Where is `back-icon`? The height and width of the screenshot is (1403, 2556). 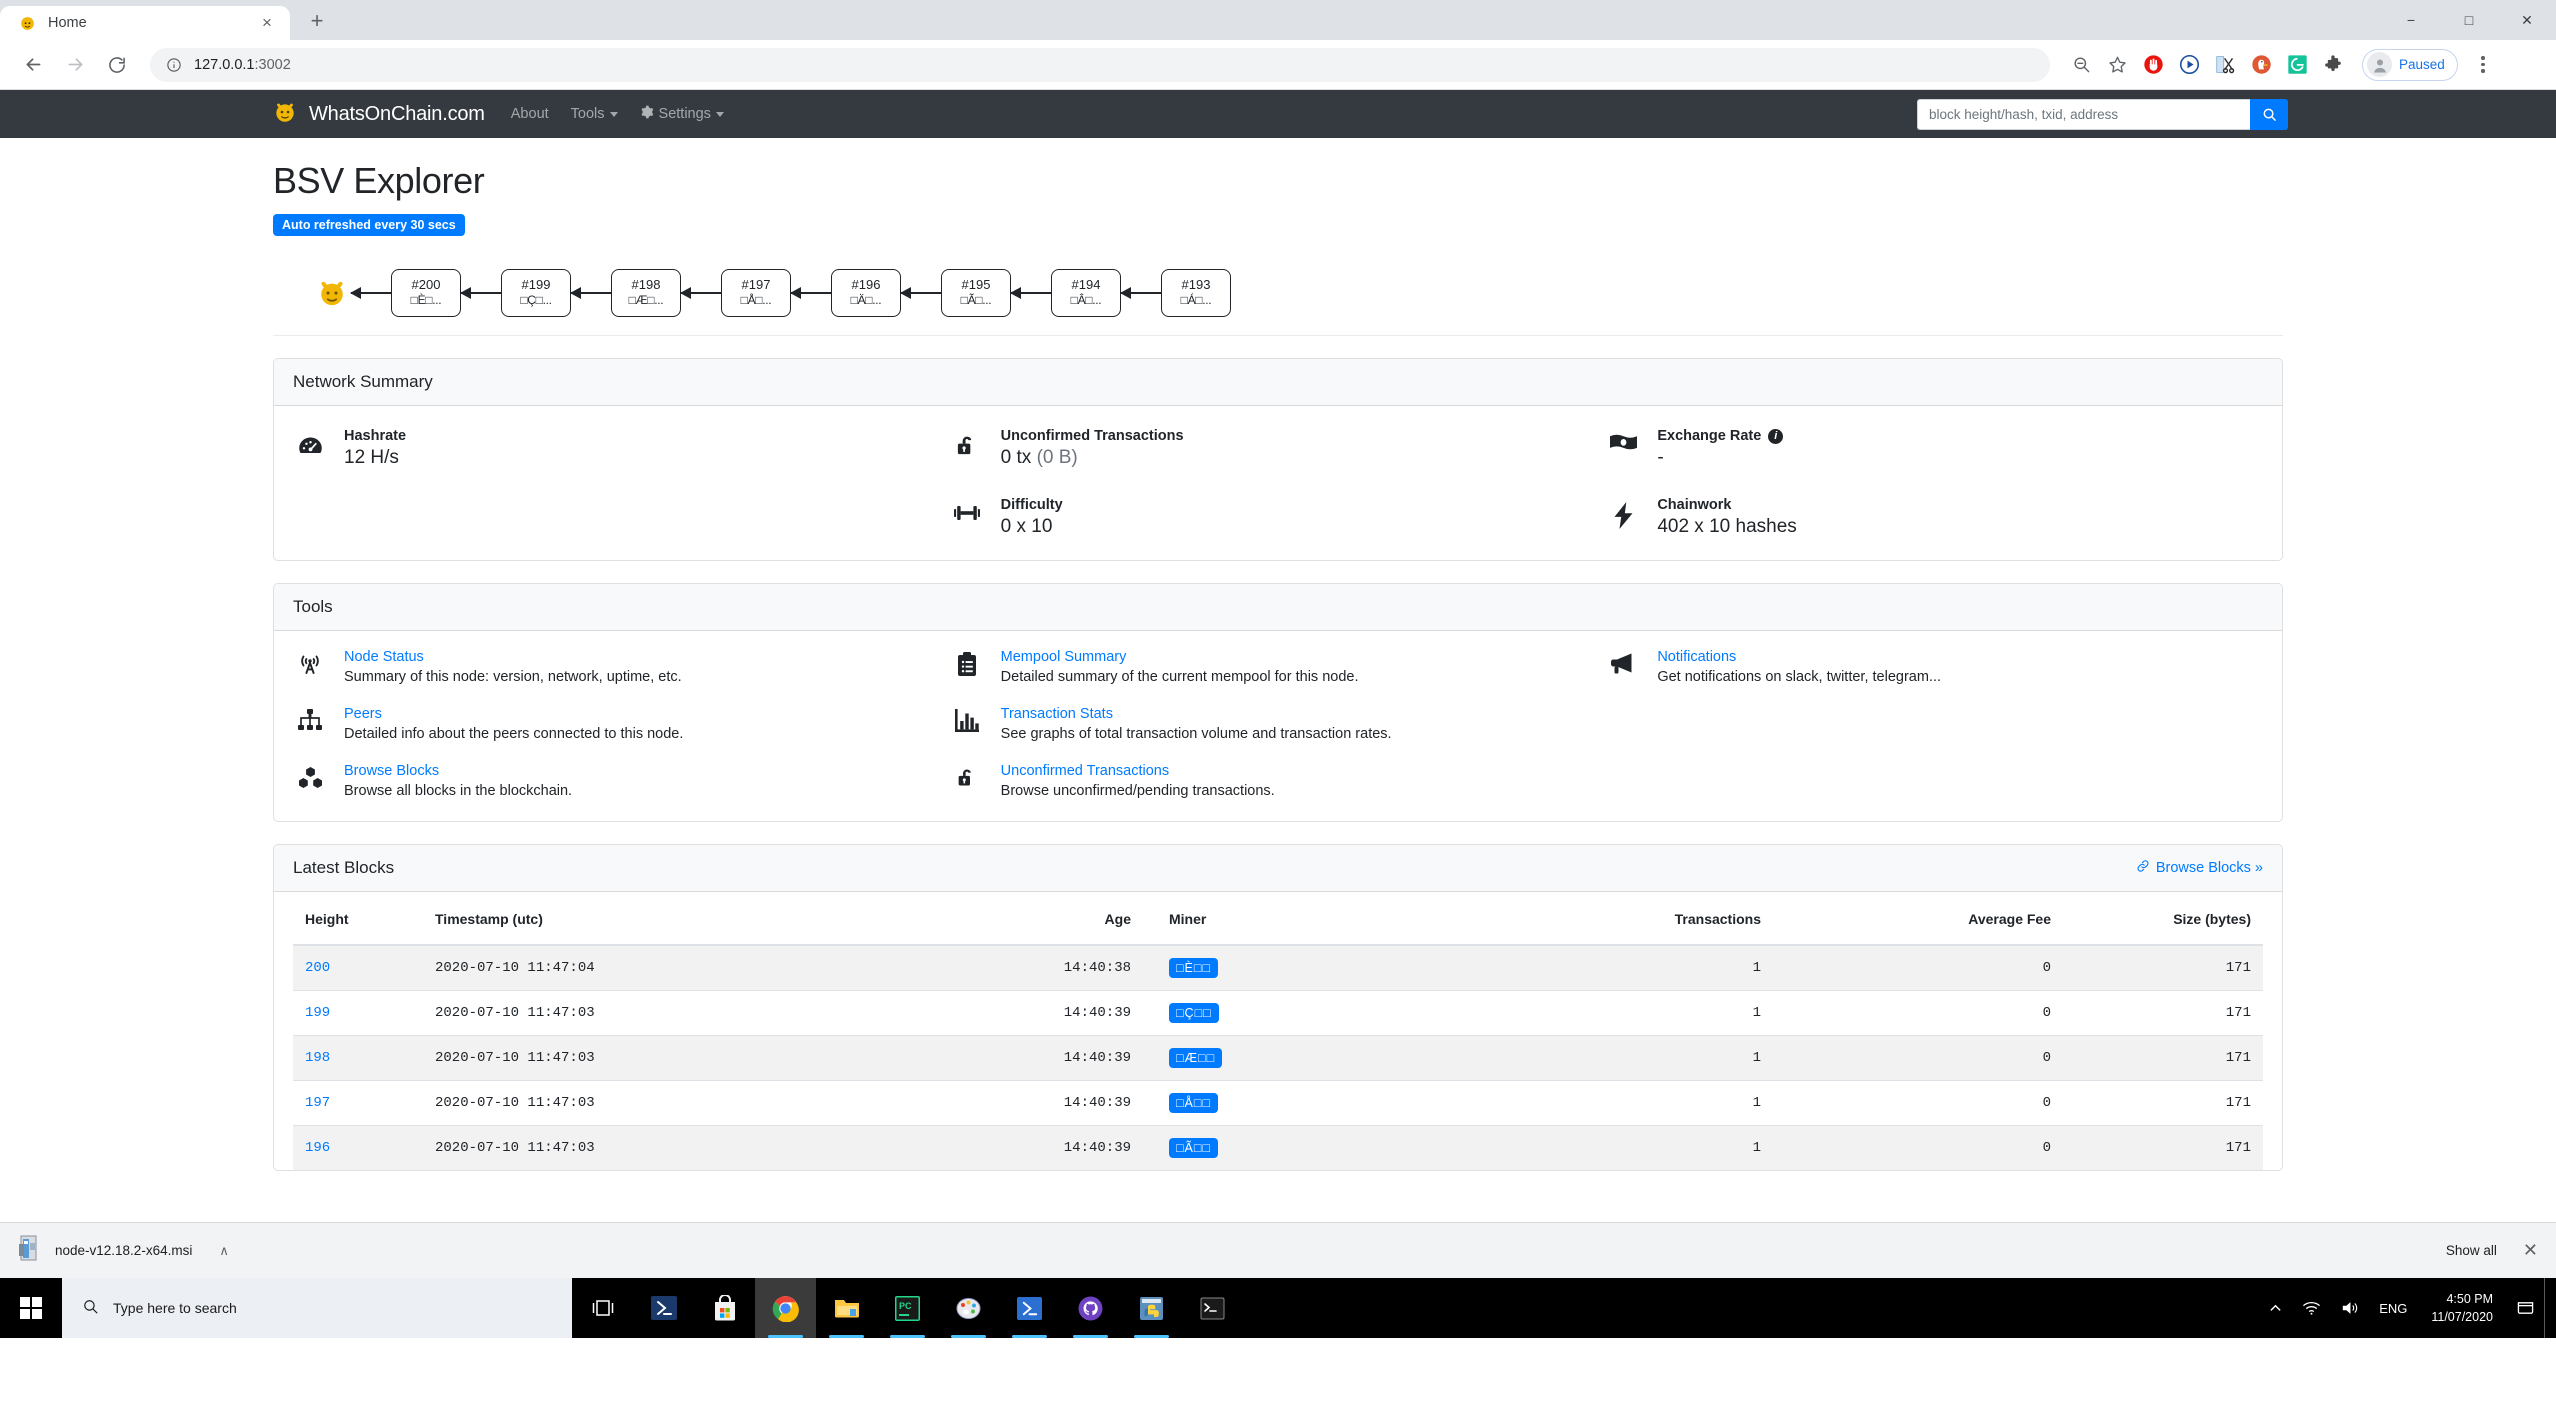
back-icon is located at coordinates (33, 65).